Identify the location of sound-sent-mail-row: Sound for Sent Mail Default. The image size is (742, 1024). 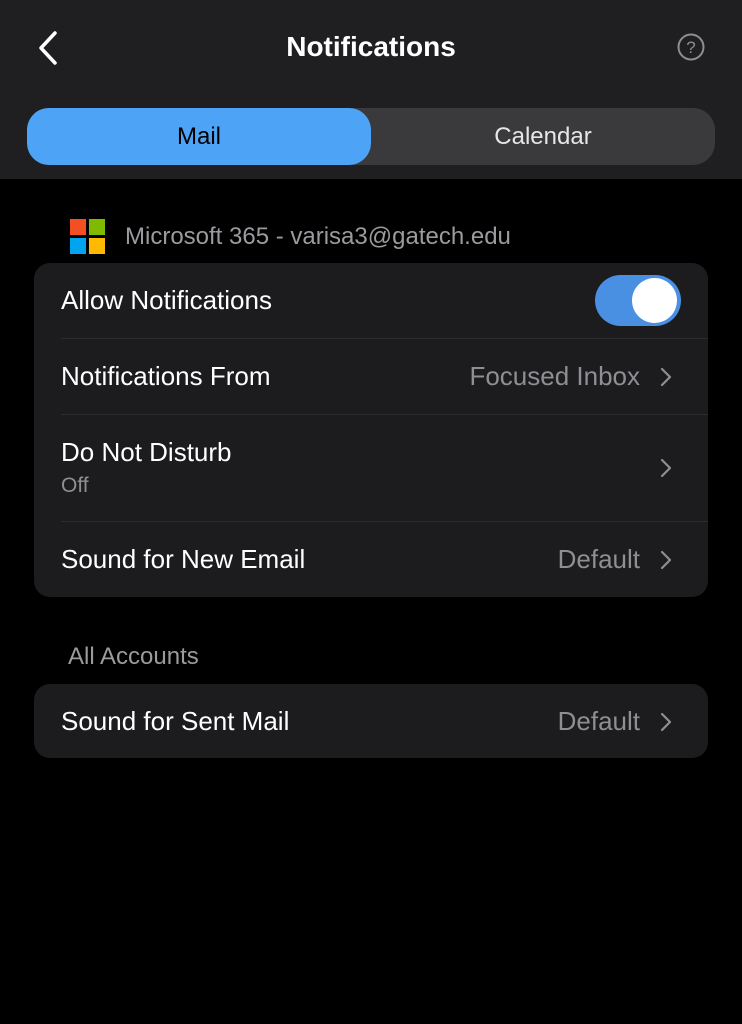
(371, 721).